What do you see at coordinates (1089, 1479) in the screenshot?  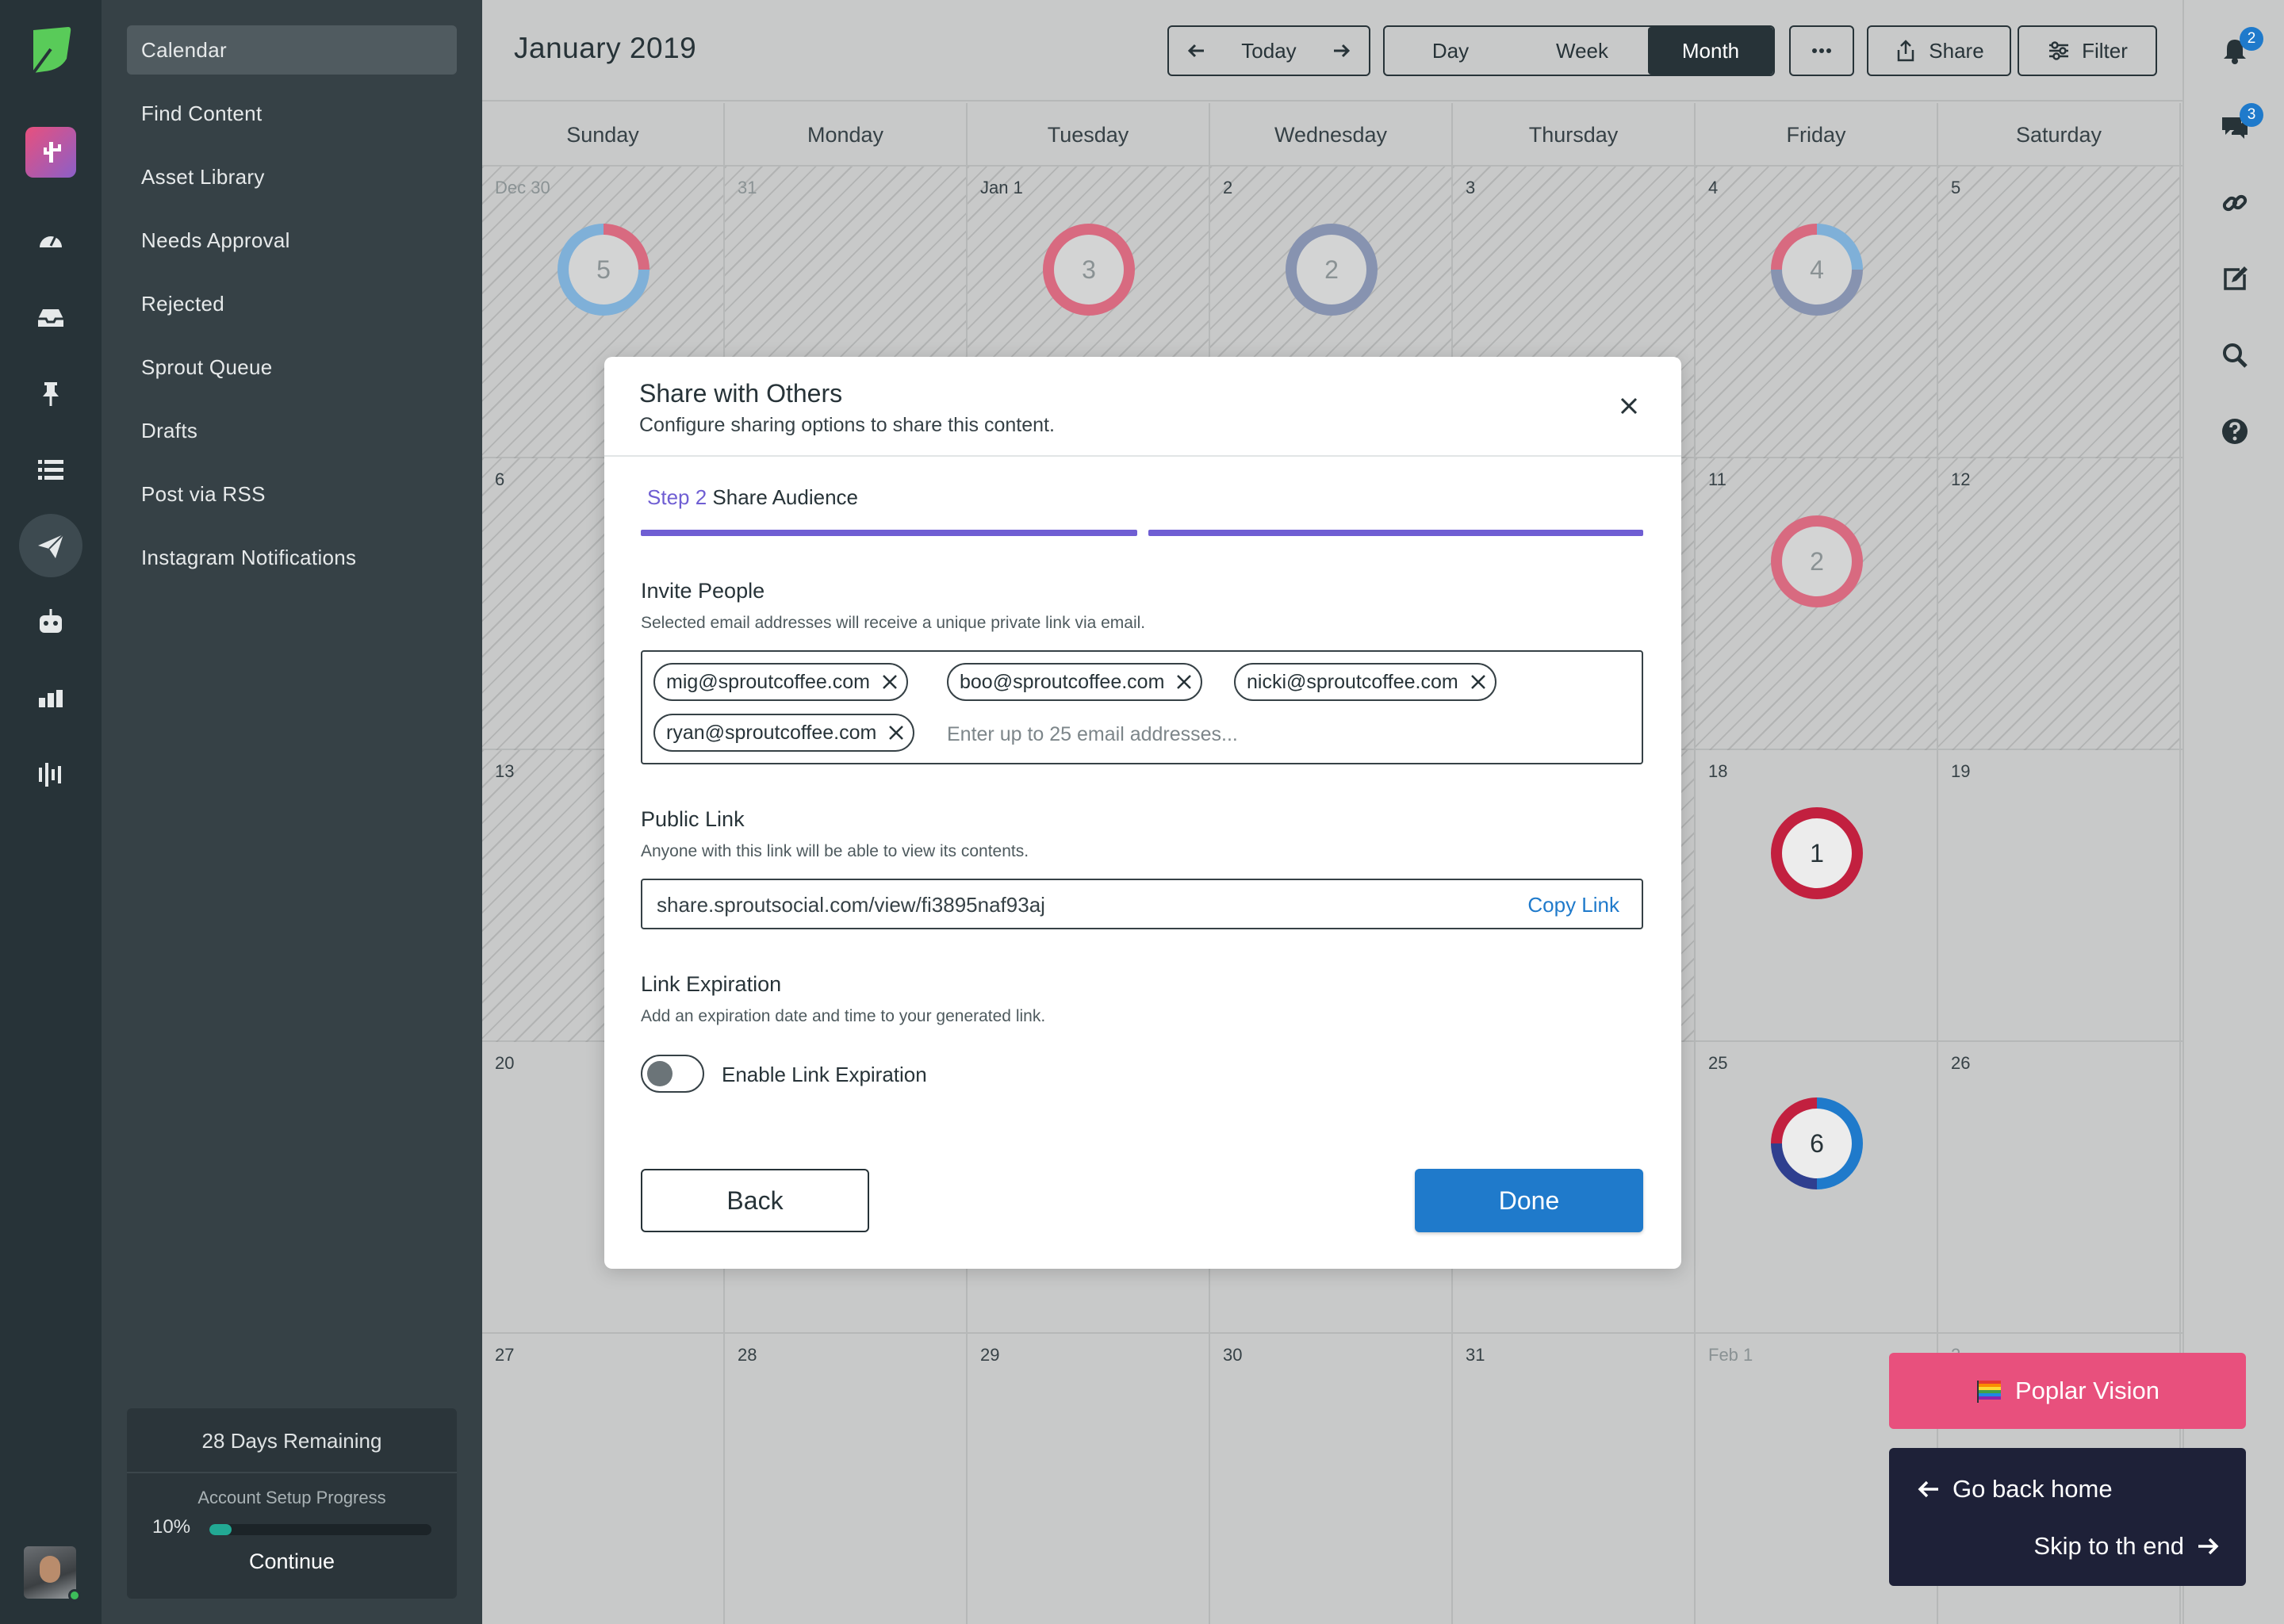 I see `calendar-day-cell: 29` at bounding box center [1089, 1479].